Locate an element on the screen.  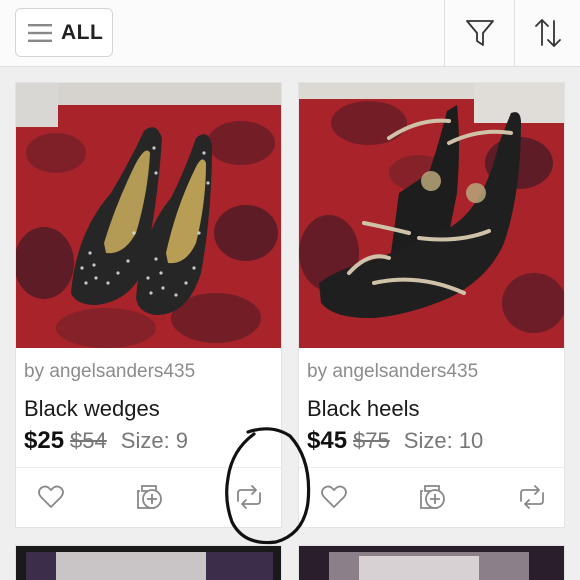
all-filter-button: ALL is located at coordinates (64, 32).